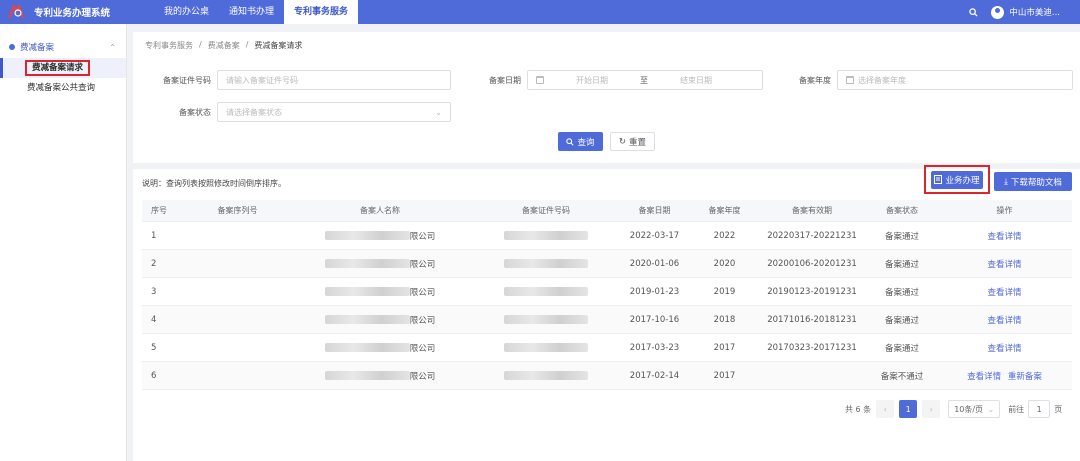 The image size is (1080, 461). Describe the element at coordinates (908, 409) in the screenshot. I see `page-number-current: 1` at that location.